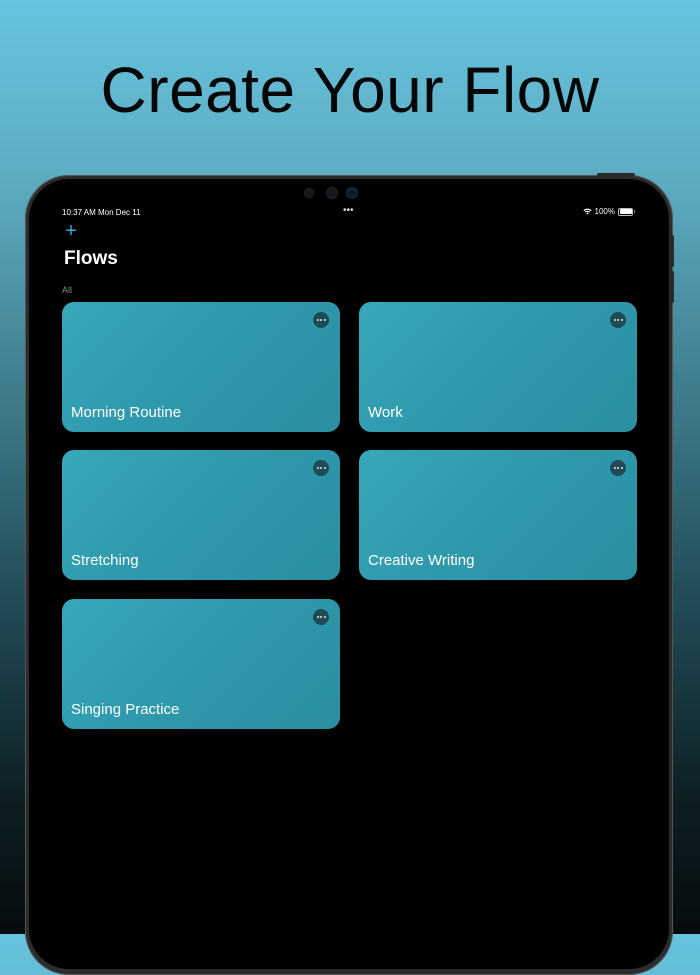 The image size is (700, 975). I want to click on top-button, so click(616, 174).